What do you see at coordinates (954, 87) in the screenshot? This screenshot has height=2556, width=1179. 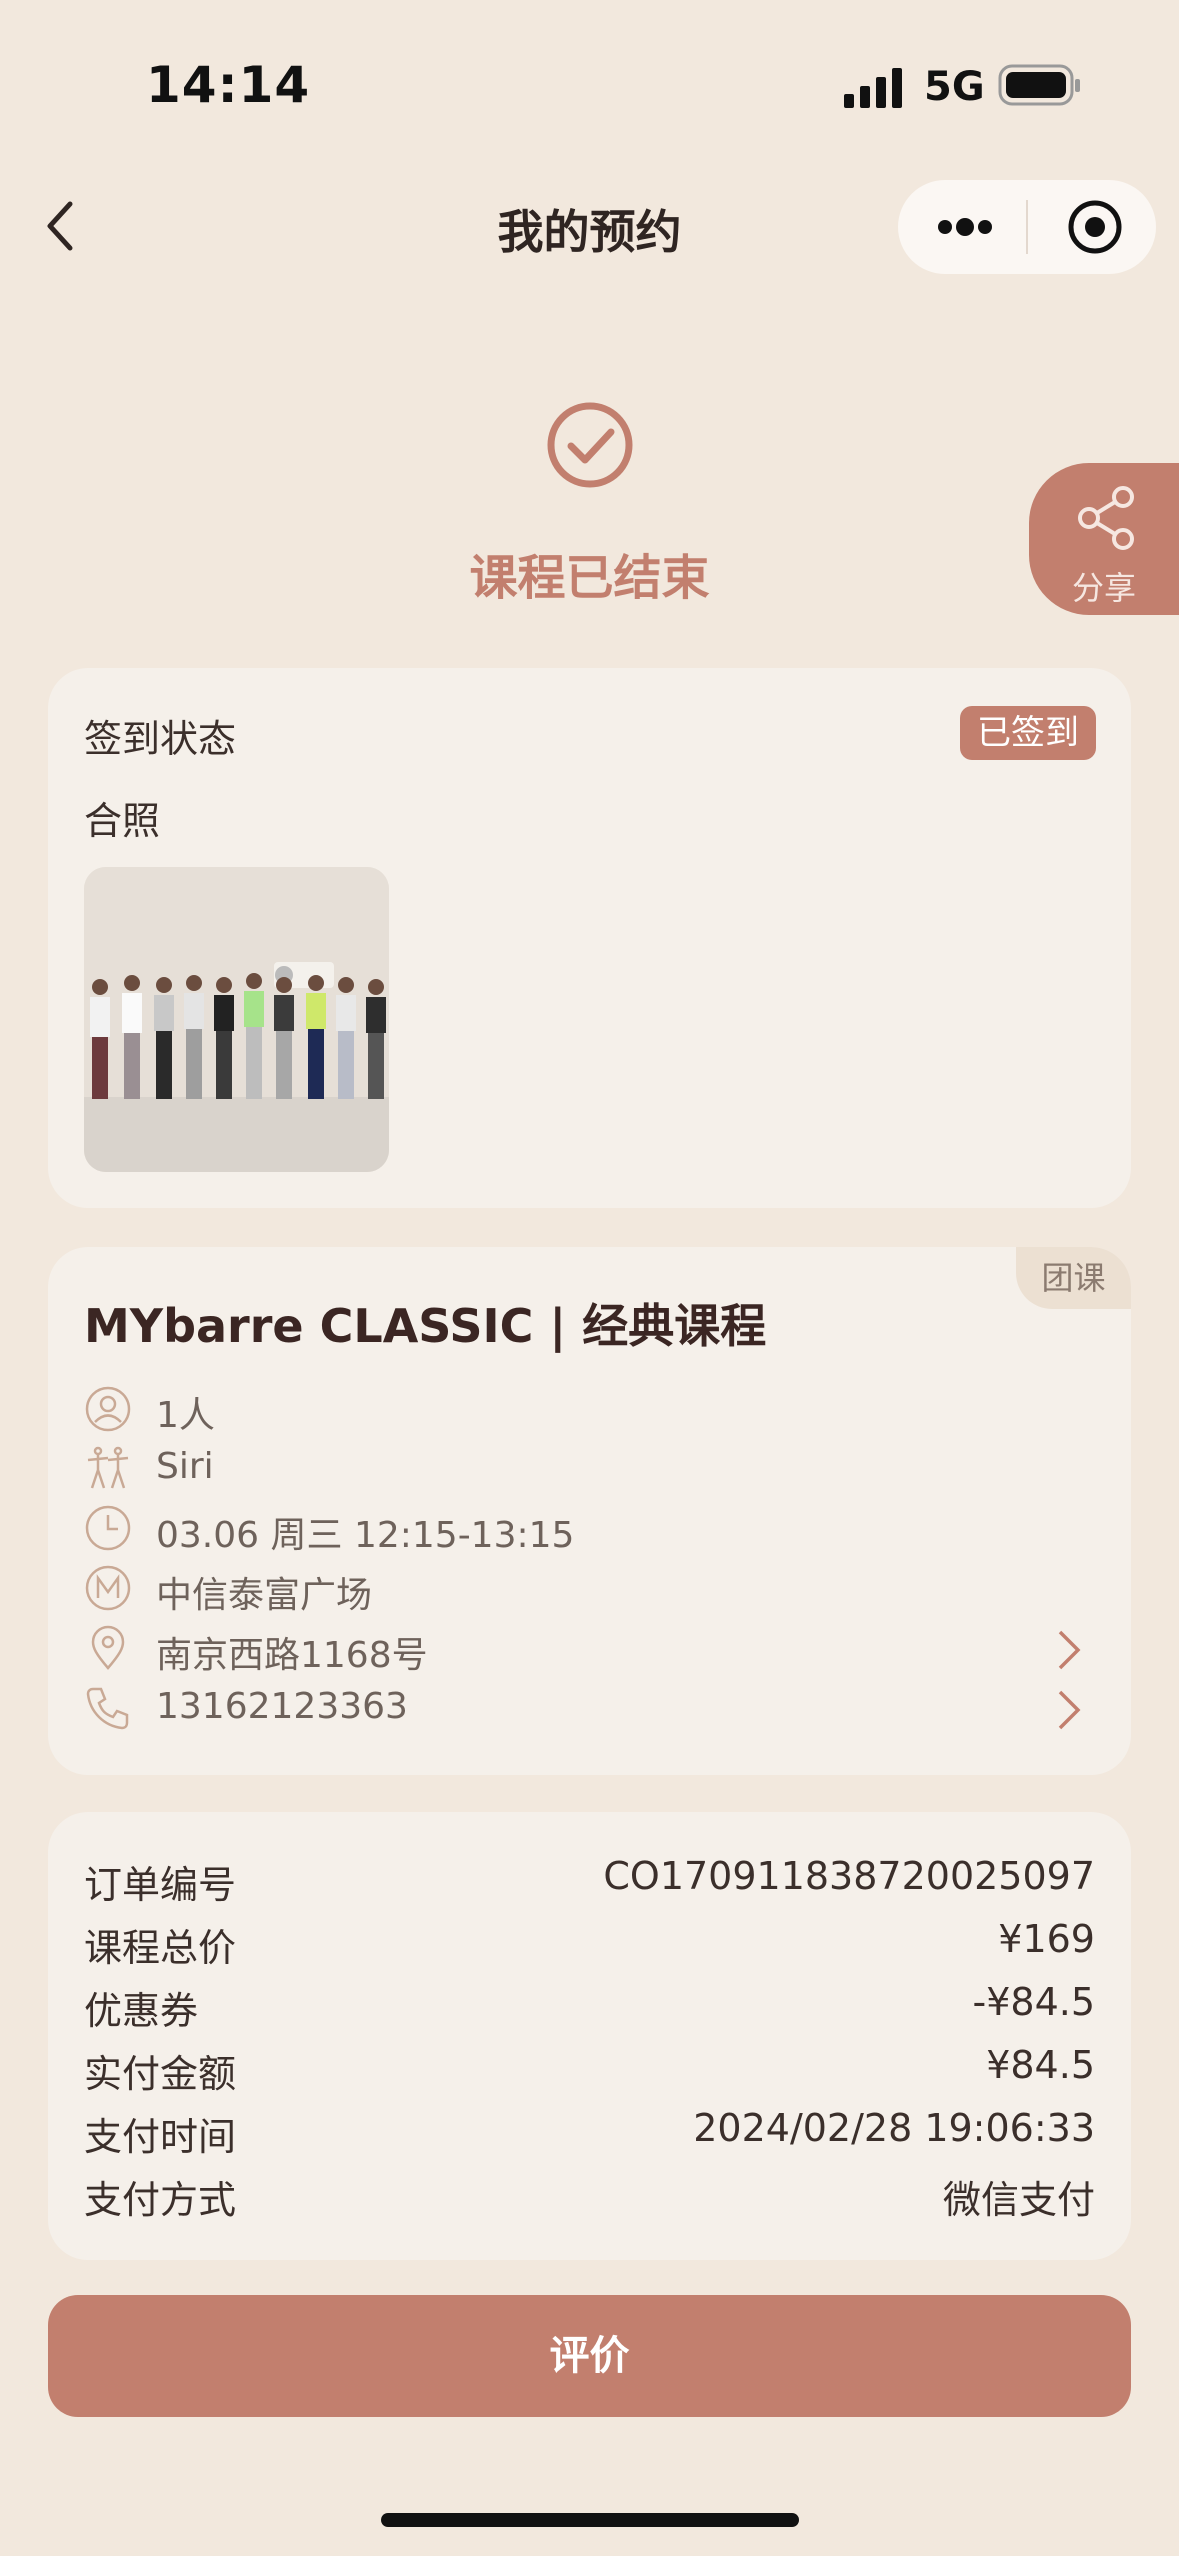 I see `network-label: 5G` at bounding box center [954, 87].